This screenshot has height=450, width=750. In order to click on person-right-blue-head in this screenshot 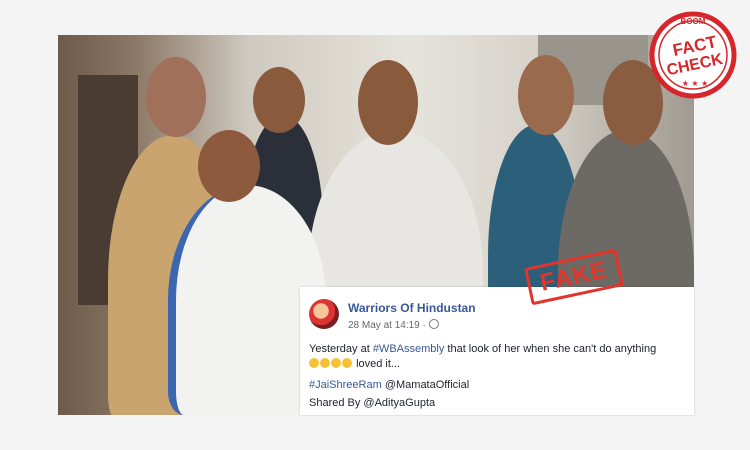, I will do `click(546, 95)`.